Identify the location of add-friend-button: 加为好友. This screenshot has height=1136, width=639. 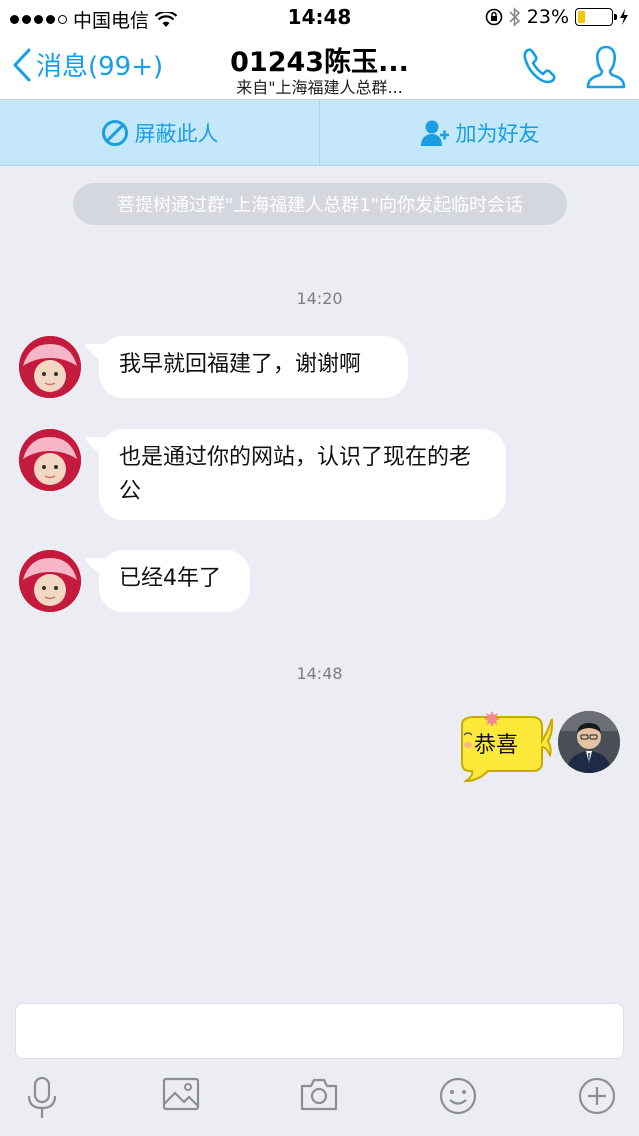
(479, 132).